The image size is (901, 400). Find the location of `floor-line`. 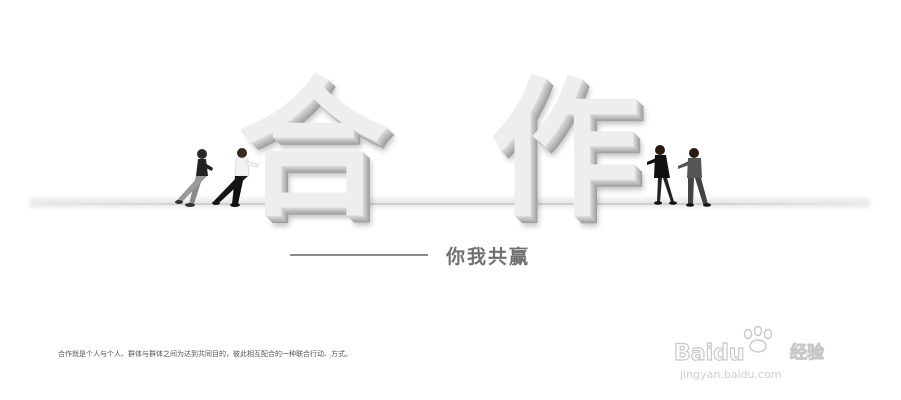

floor-line is located at coordinates (450, 204).